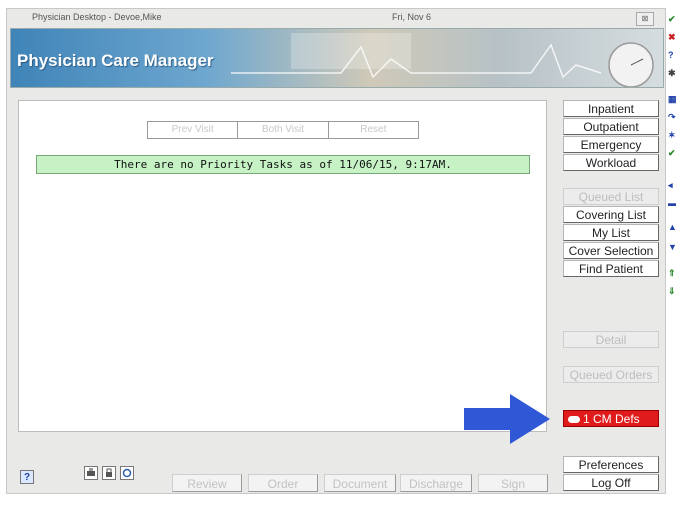 This screenshot has height=506, width=676. I want to click on discharge-button: Discharge, so click(436, 483).